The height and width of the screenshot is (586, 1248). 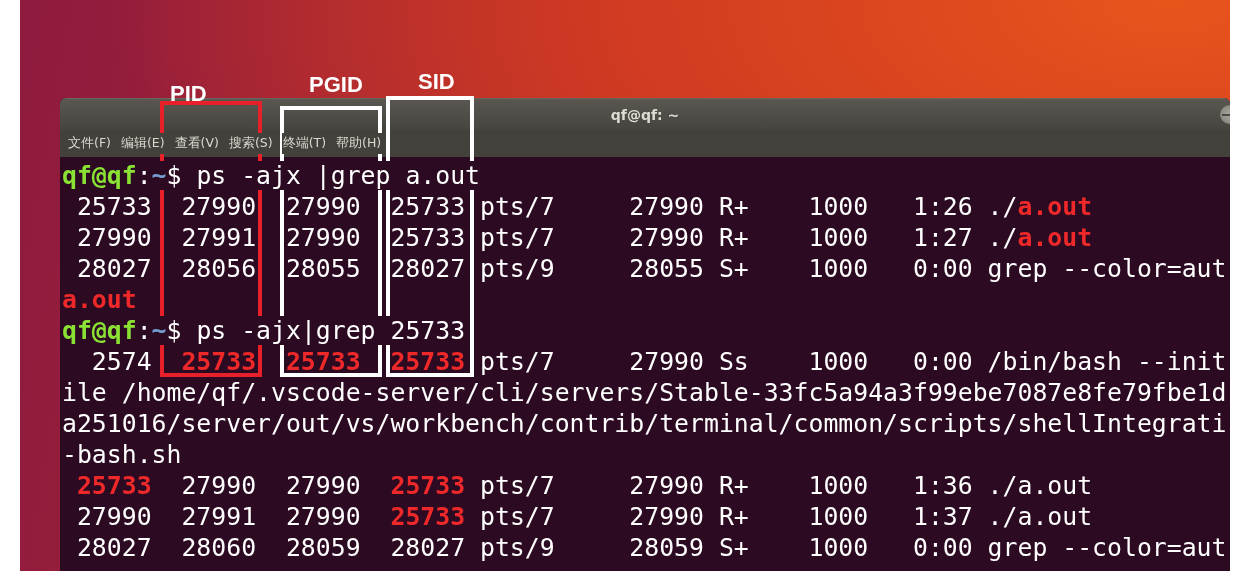 I want to click on terminal-line: a251016/server/out/vs/workbench/contrib/terminal/common/scripts/shellIntegrati, so click(x=644, y=423).